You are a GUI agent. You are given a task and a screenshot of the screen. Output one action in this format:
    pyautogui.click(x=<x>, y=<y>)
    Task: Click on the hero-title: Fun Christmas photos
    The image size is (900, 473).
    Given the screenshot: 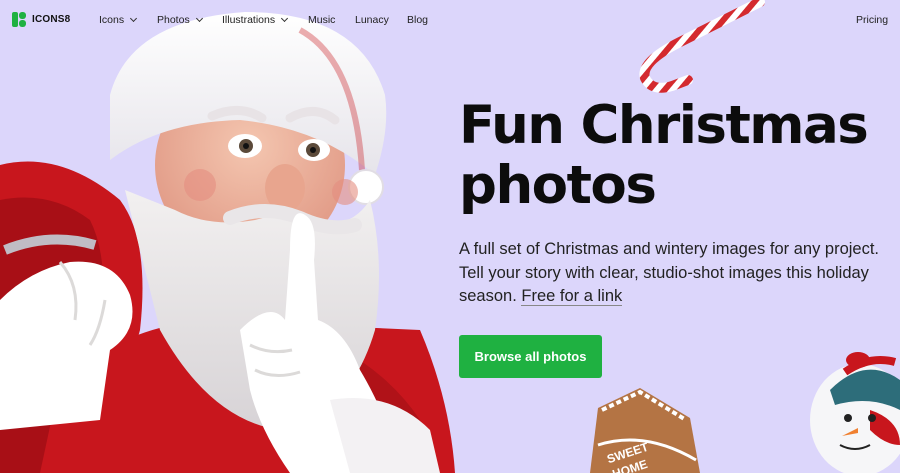 What is the action you would take?
    pyautogui.click(x=679, y=156)
    